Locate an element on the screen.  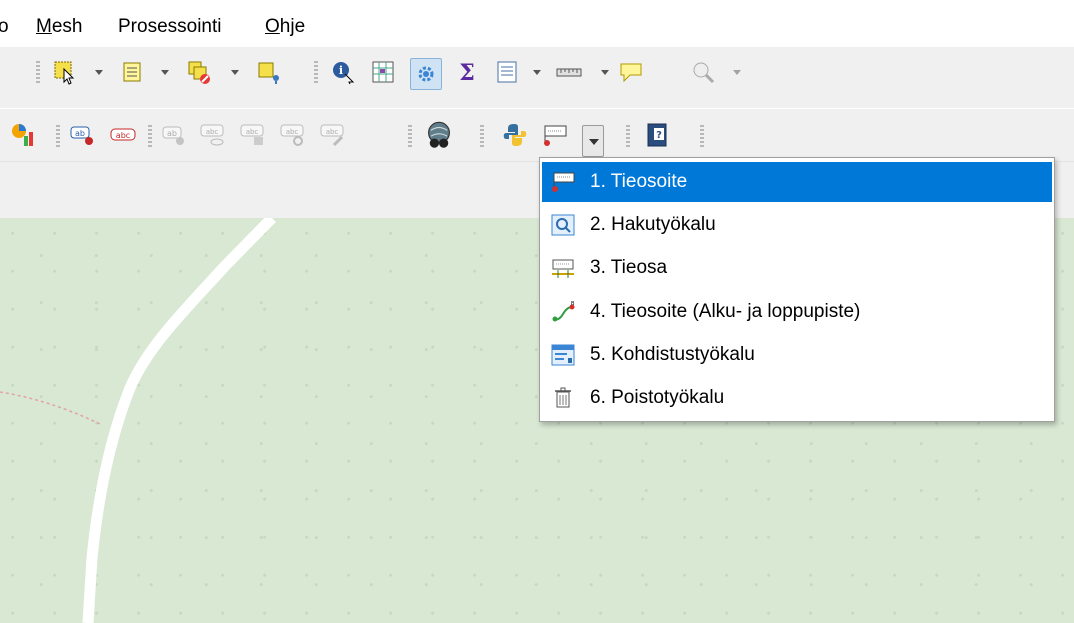
statistics-icon: Σ is located at coordinates (467, 72).